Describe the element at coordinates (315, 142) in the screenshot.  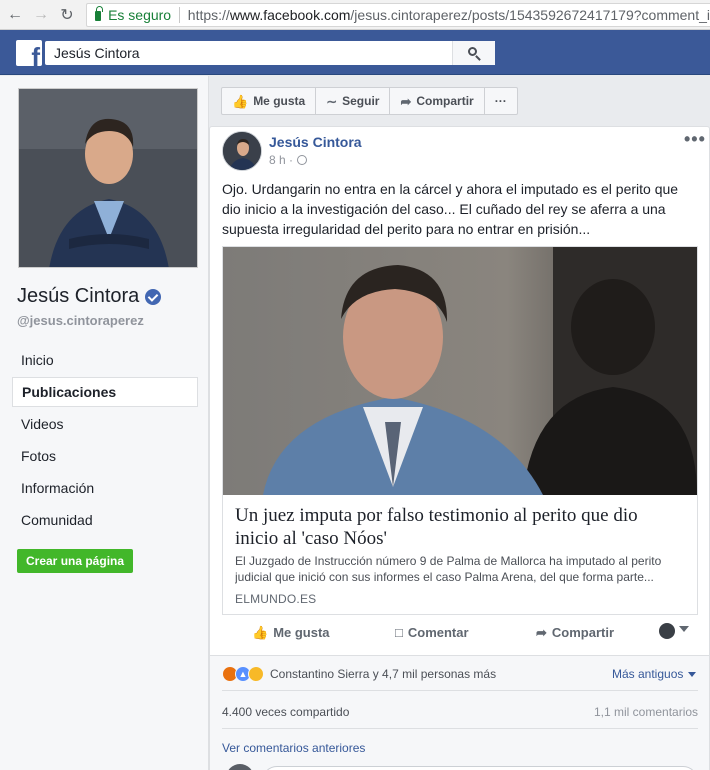
I see `post-author: Jesús Cintora` at that location.